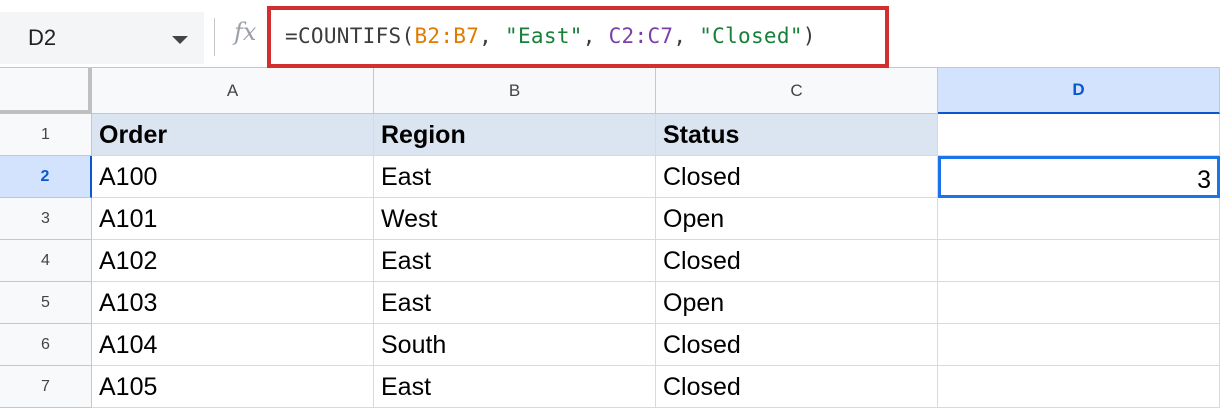 The image size is (1220, 416). What do you see at coordinates (515, 177) in the screenshot?
I see `cell-b2: East` at bounding box center [515, 177].